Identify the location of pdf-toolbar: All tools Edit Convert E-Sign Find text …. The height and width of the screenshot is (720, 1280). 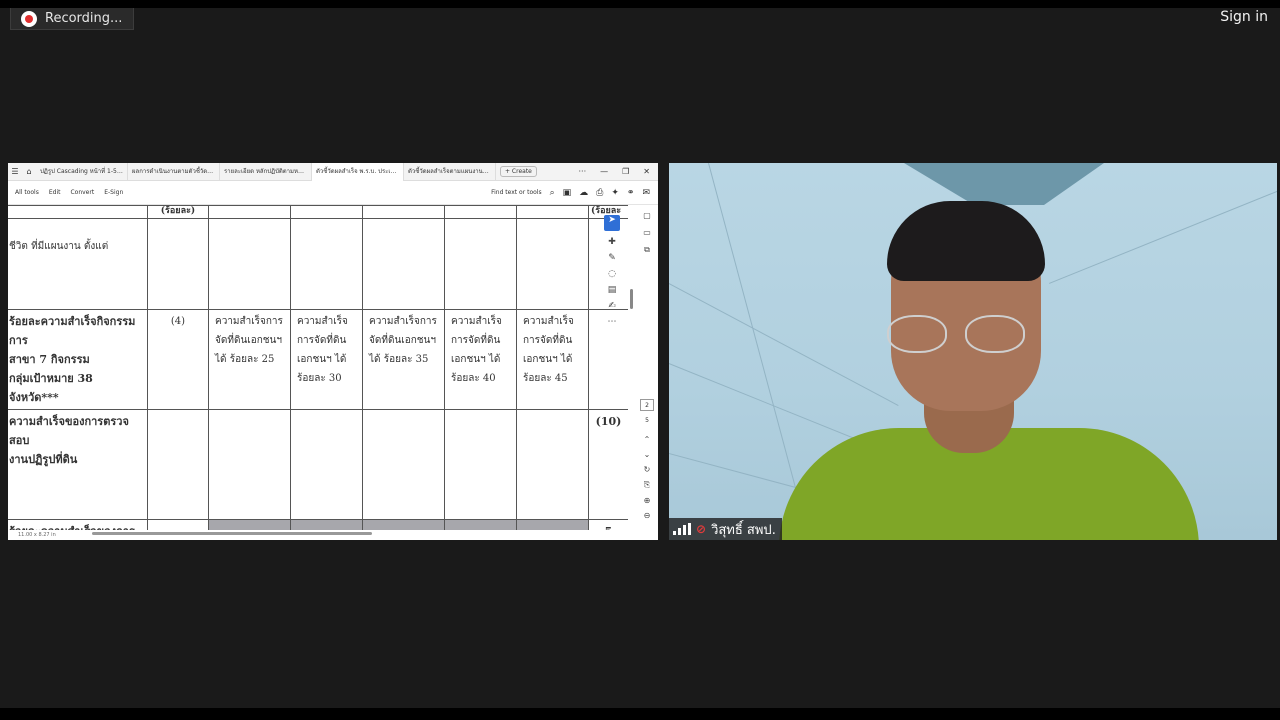
(333, 193).